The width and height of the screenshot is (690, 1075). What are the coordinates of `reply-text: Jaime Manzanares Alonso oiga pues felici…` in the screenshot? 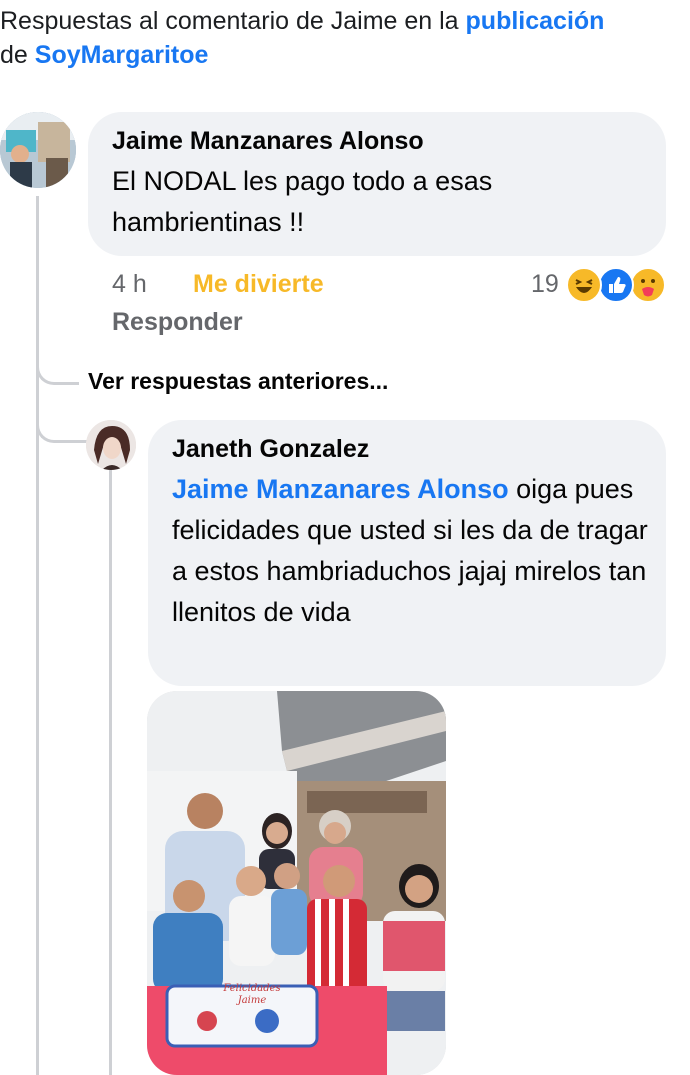 It's located at (411, 551).